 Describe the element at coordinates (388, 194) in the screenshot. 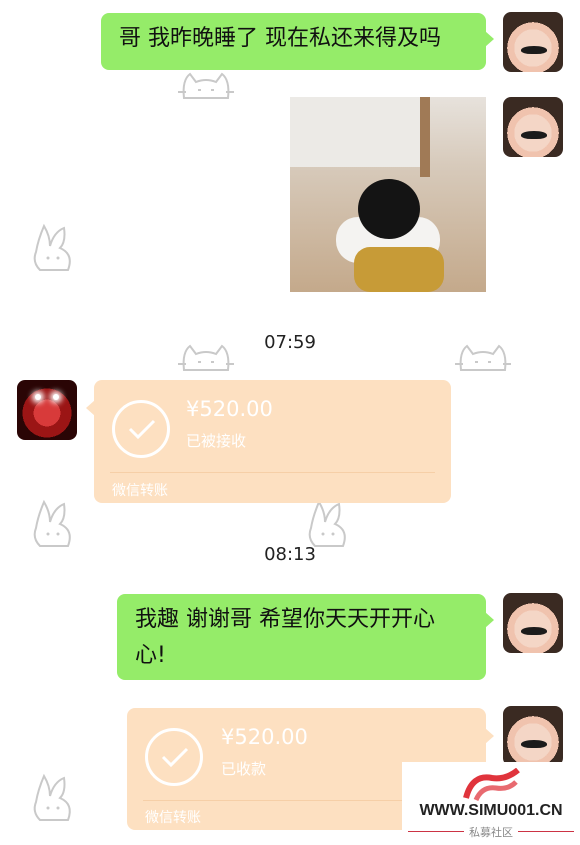

I see `outgoing-photo-message` at that location.